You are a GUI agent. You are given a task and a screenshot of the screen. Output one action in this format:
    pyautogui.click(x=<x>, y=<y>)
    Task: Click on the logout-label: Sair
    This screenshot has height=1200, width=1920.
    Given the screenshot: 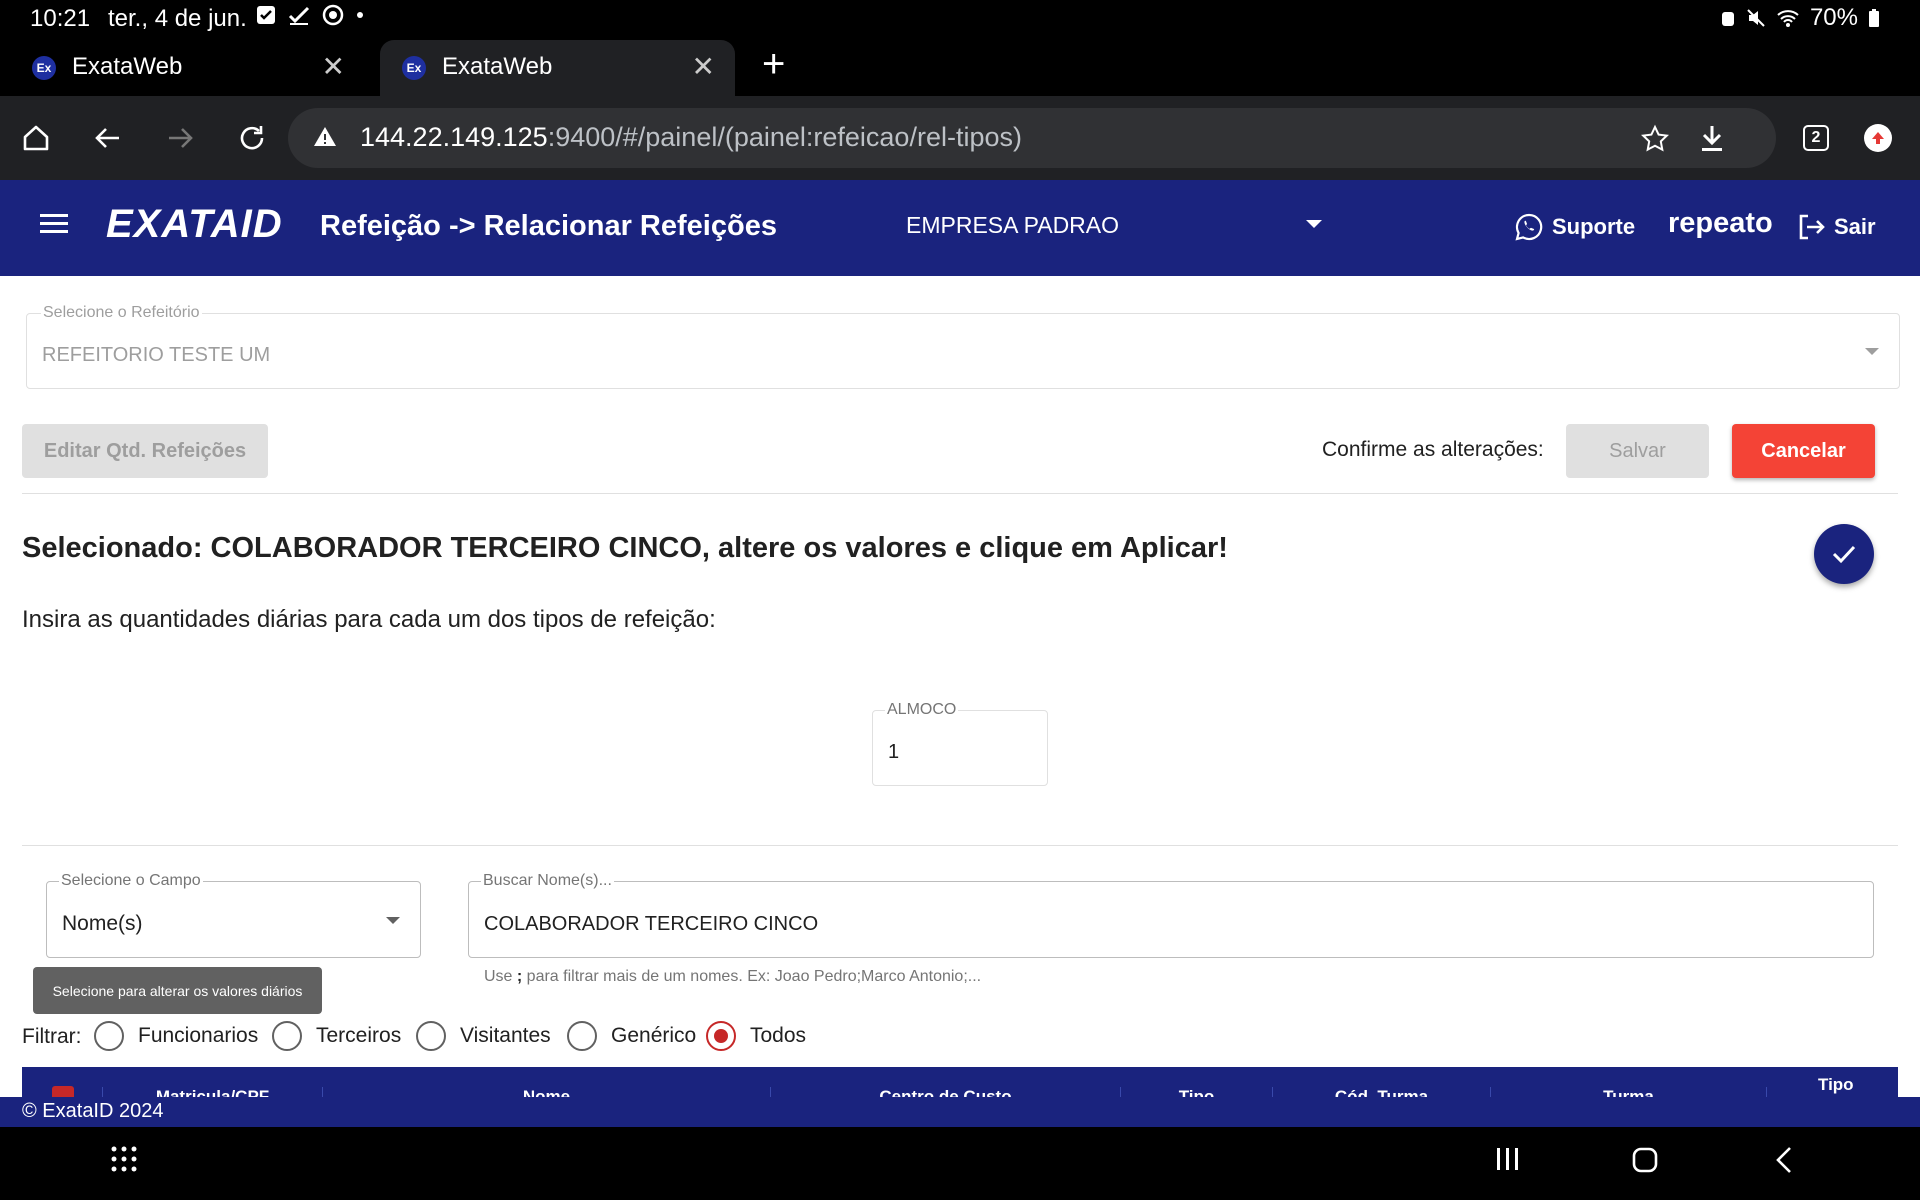 What is the action you would take?
    pyautogui.click(x=1855, y=226)
    